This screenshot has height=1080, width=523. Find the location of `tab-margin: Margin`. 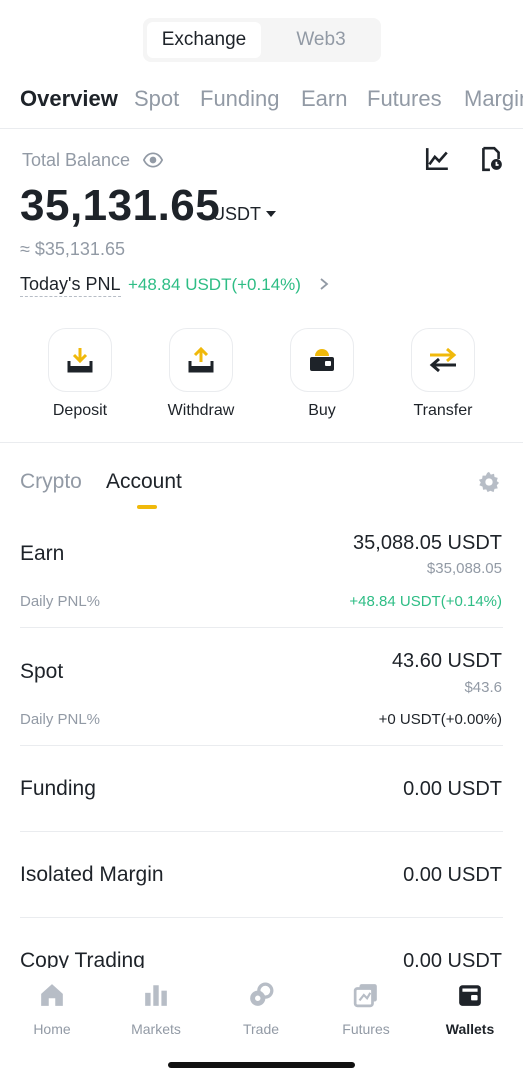

tab-margin: Margin is located at coordinates (493, 99).